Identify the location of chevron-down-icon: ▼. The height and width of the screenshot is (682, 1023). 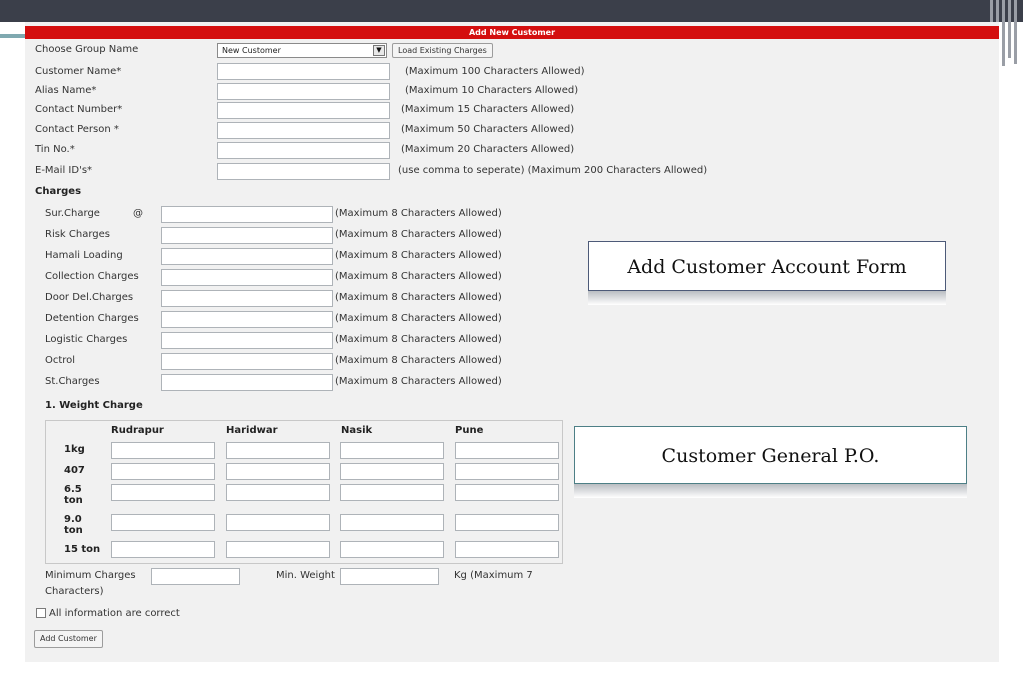
(379, 50).